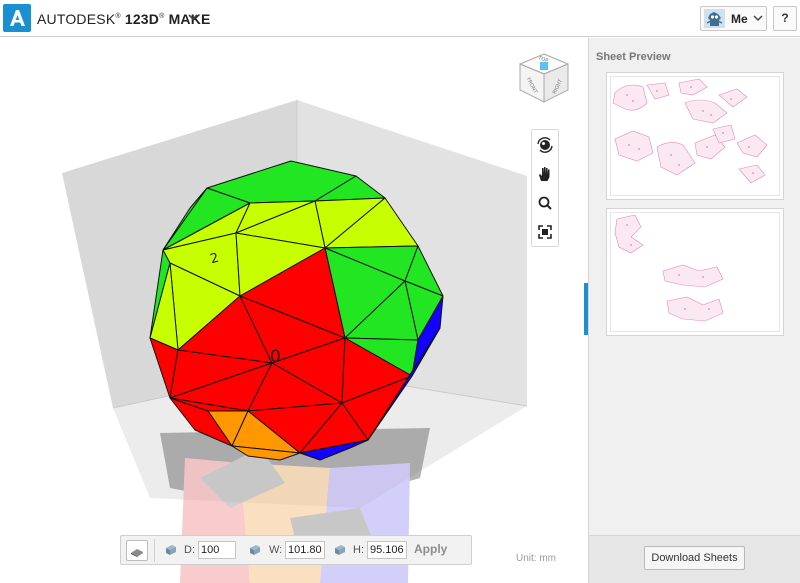 The width and height of the screenshot is (800, 583). I want to click on avatar, so click(714, 18).